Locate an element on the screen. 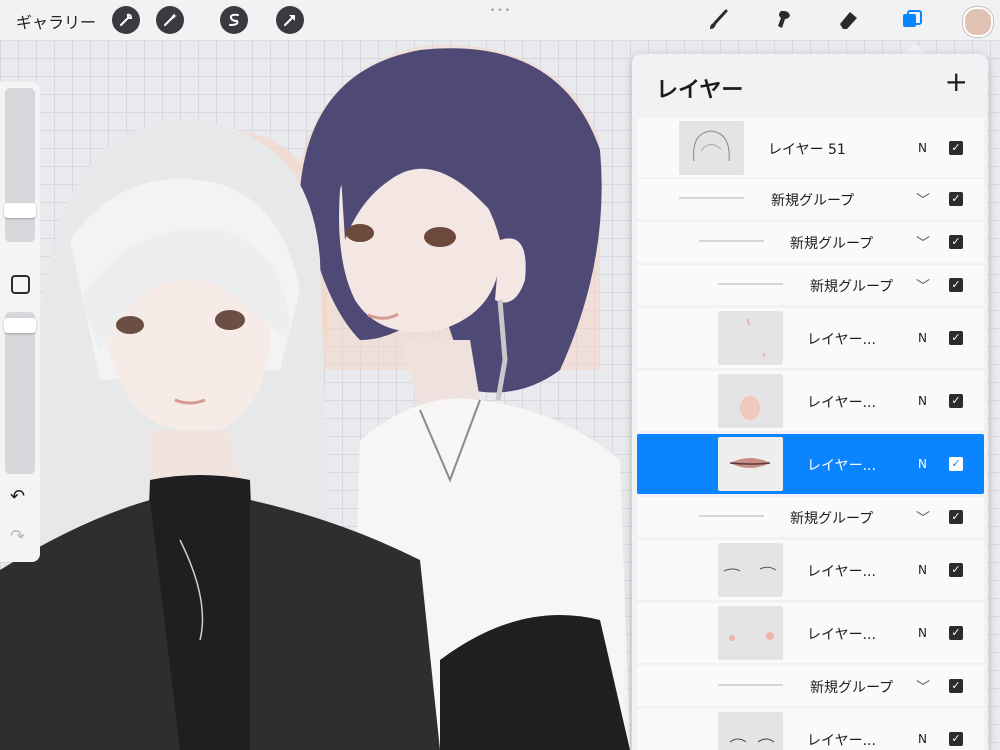  redo-icon: ↷ is located at coordinates (17, 536).